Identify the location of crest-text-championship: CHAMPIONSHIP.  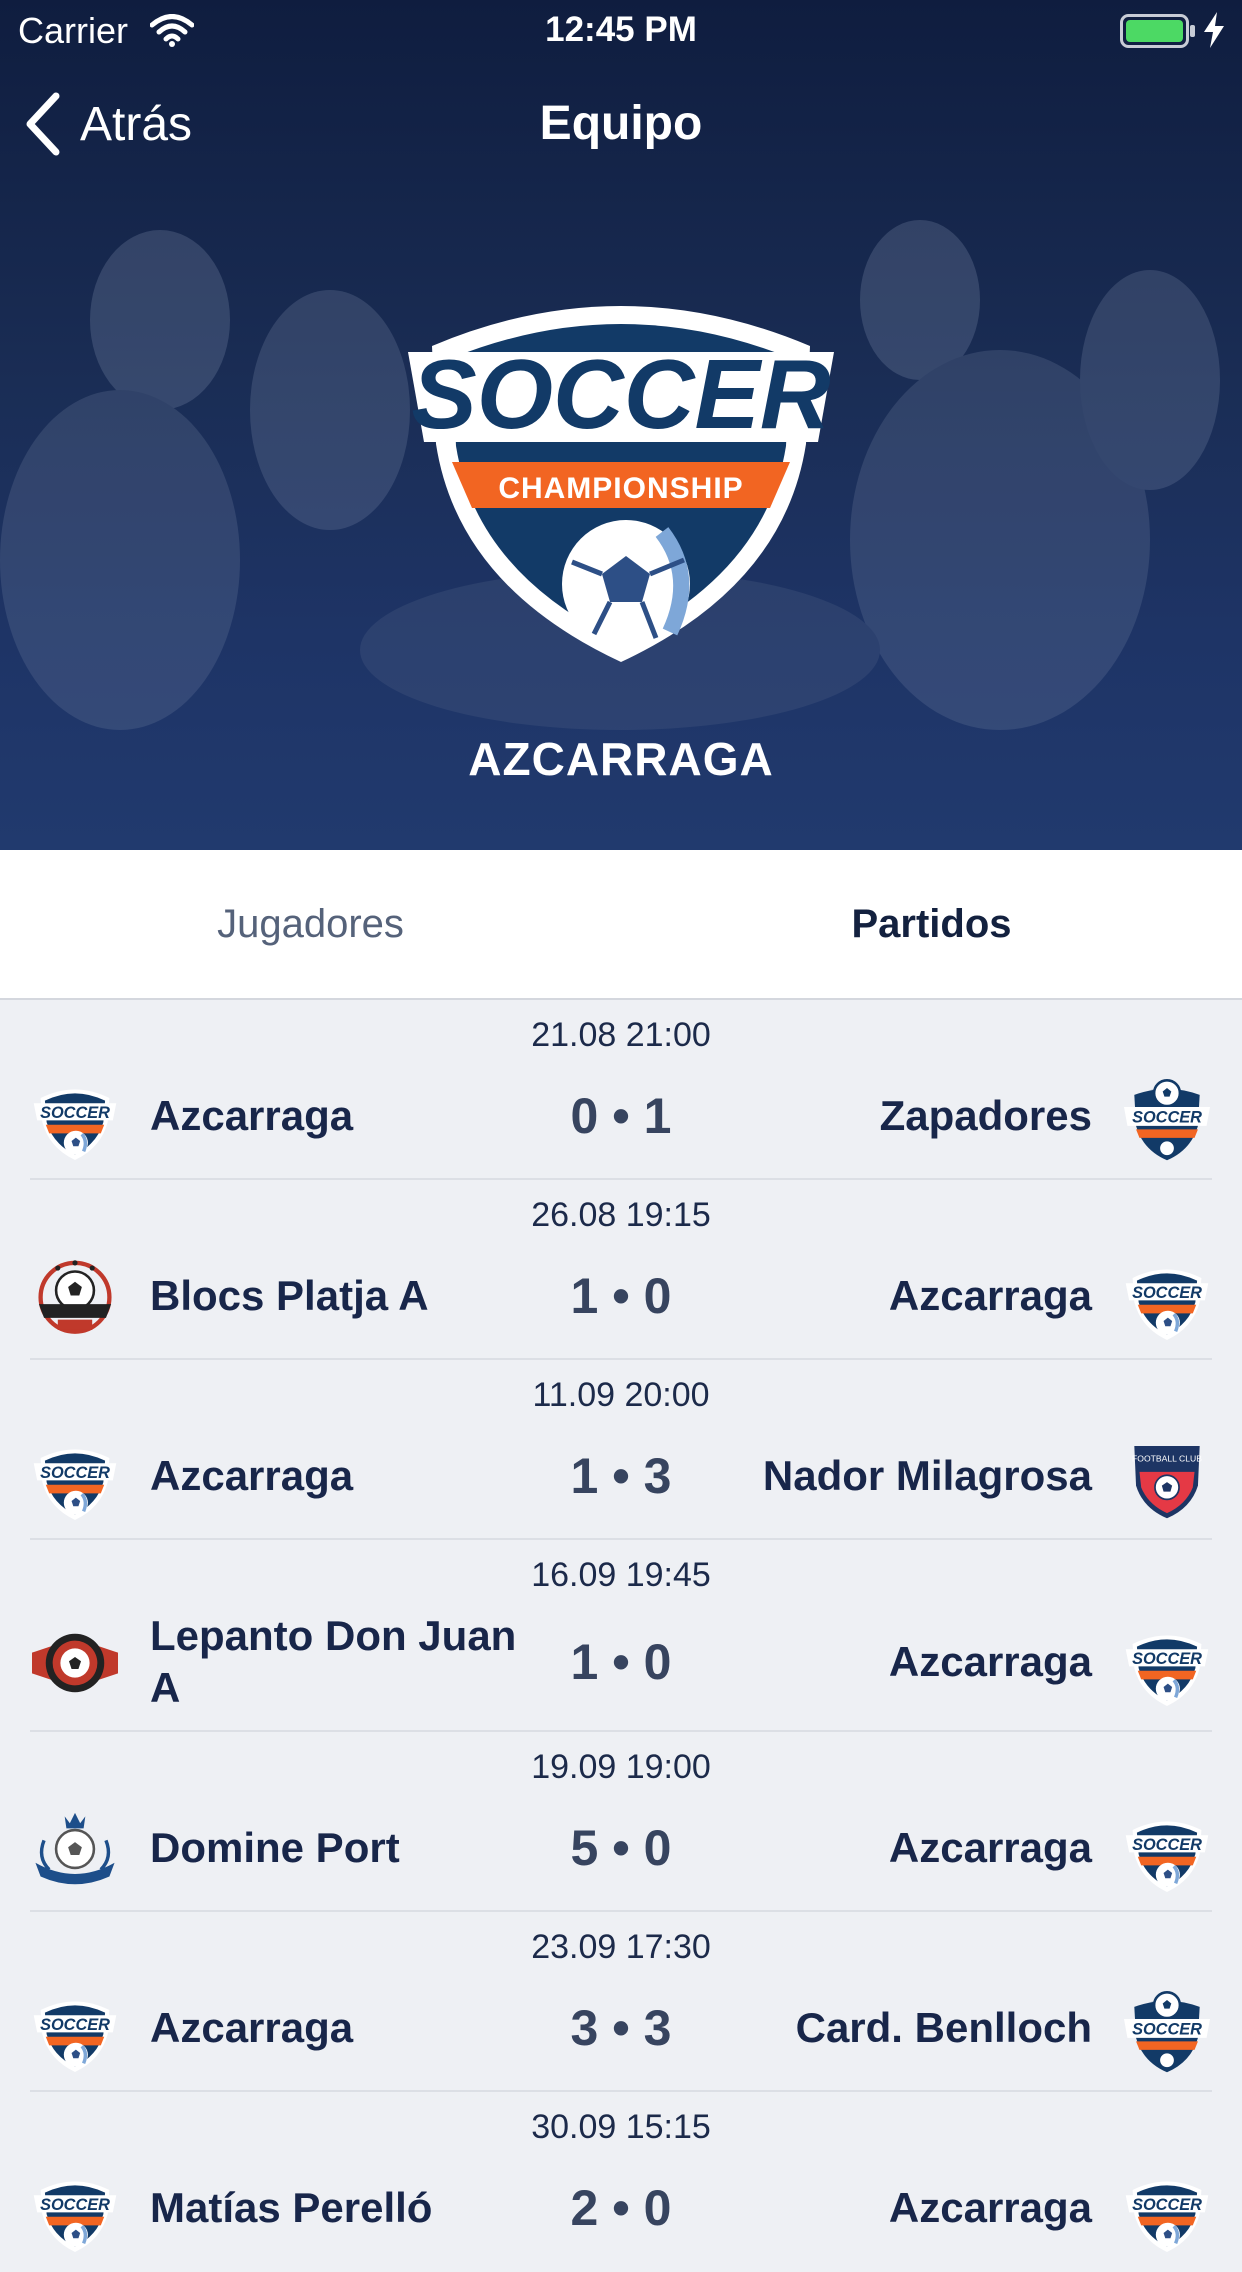
(620, 488).